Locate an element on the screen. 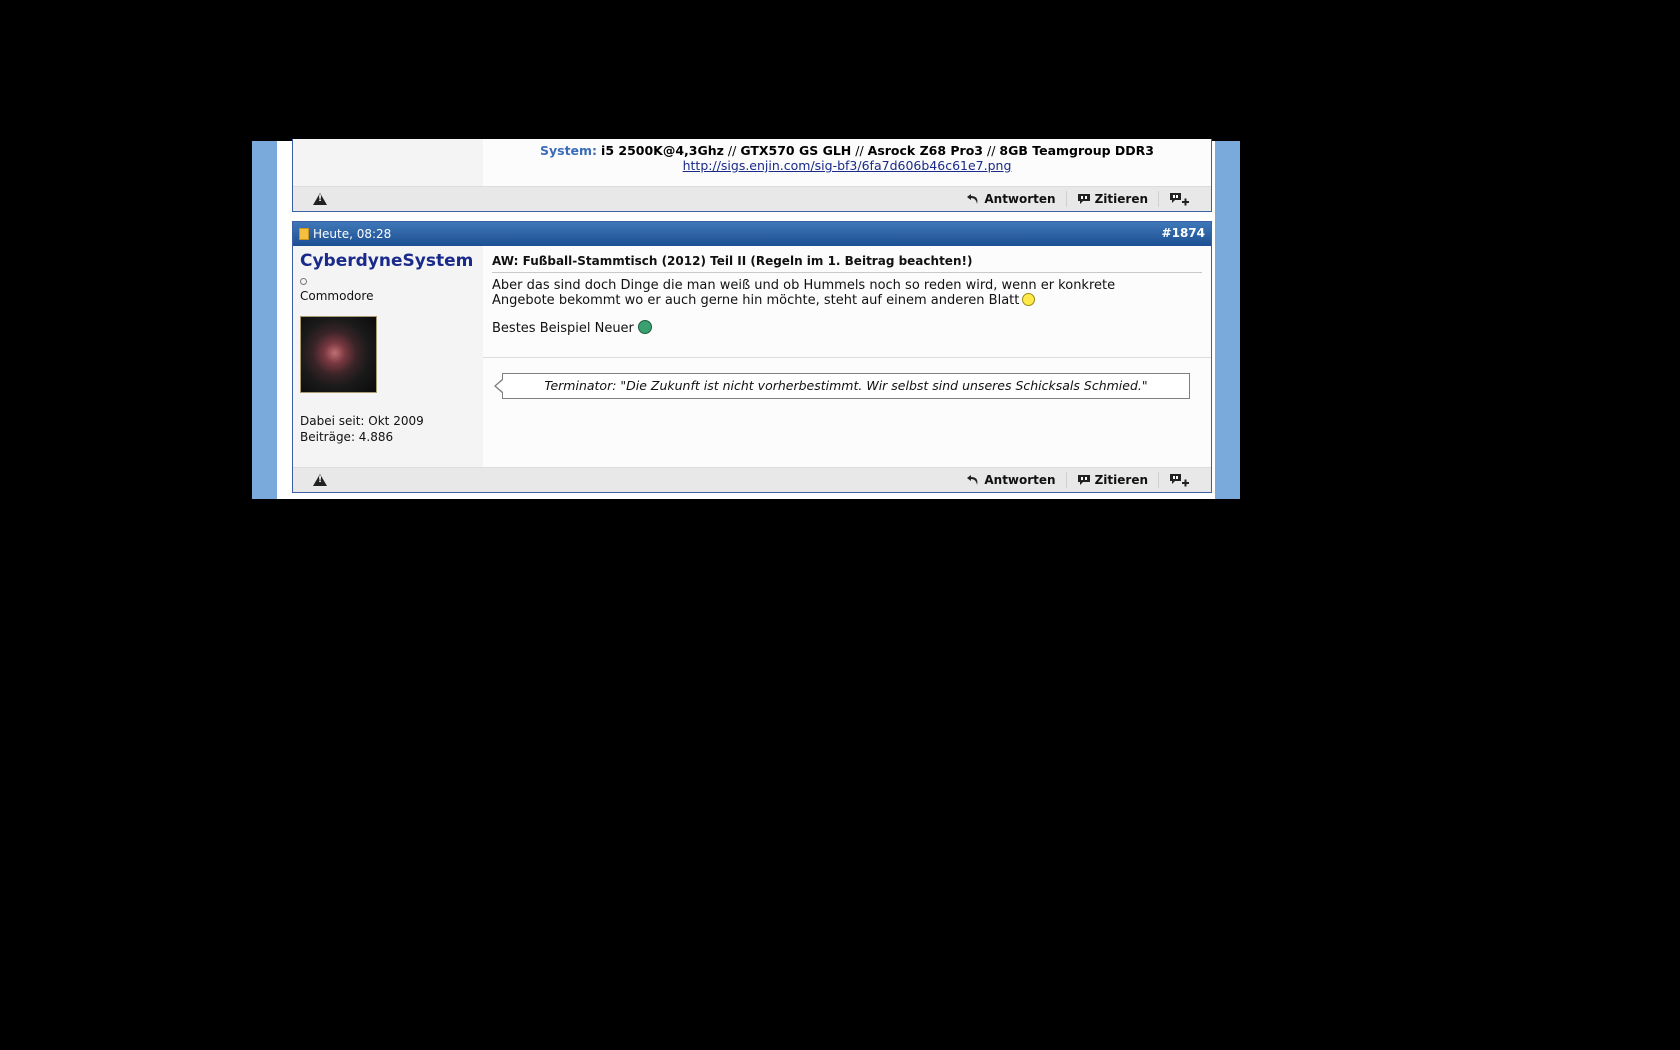 The width and height of the screenshot is (1680, 1050). post-date: Heute, 08:28 is located at coordinates (345, 234).